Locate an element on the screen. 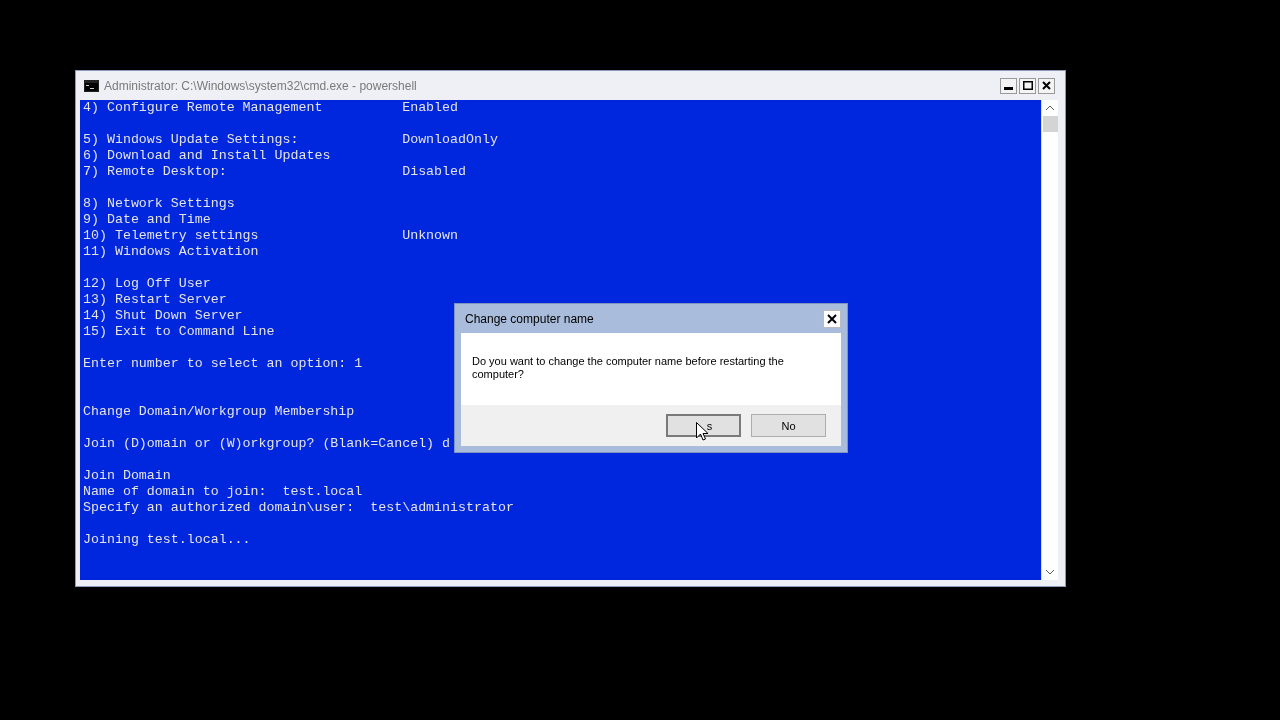 This screenshot has height=720, width=1280. no-button: No is located at coordinates (788, 425).